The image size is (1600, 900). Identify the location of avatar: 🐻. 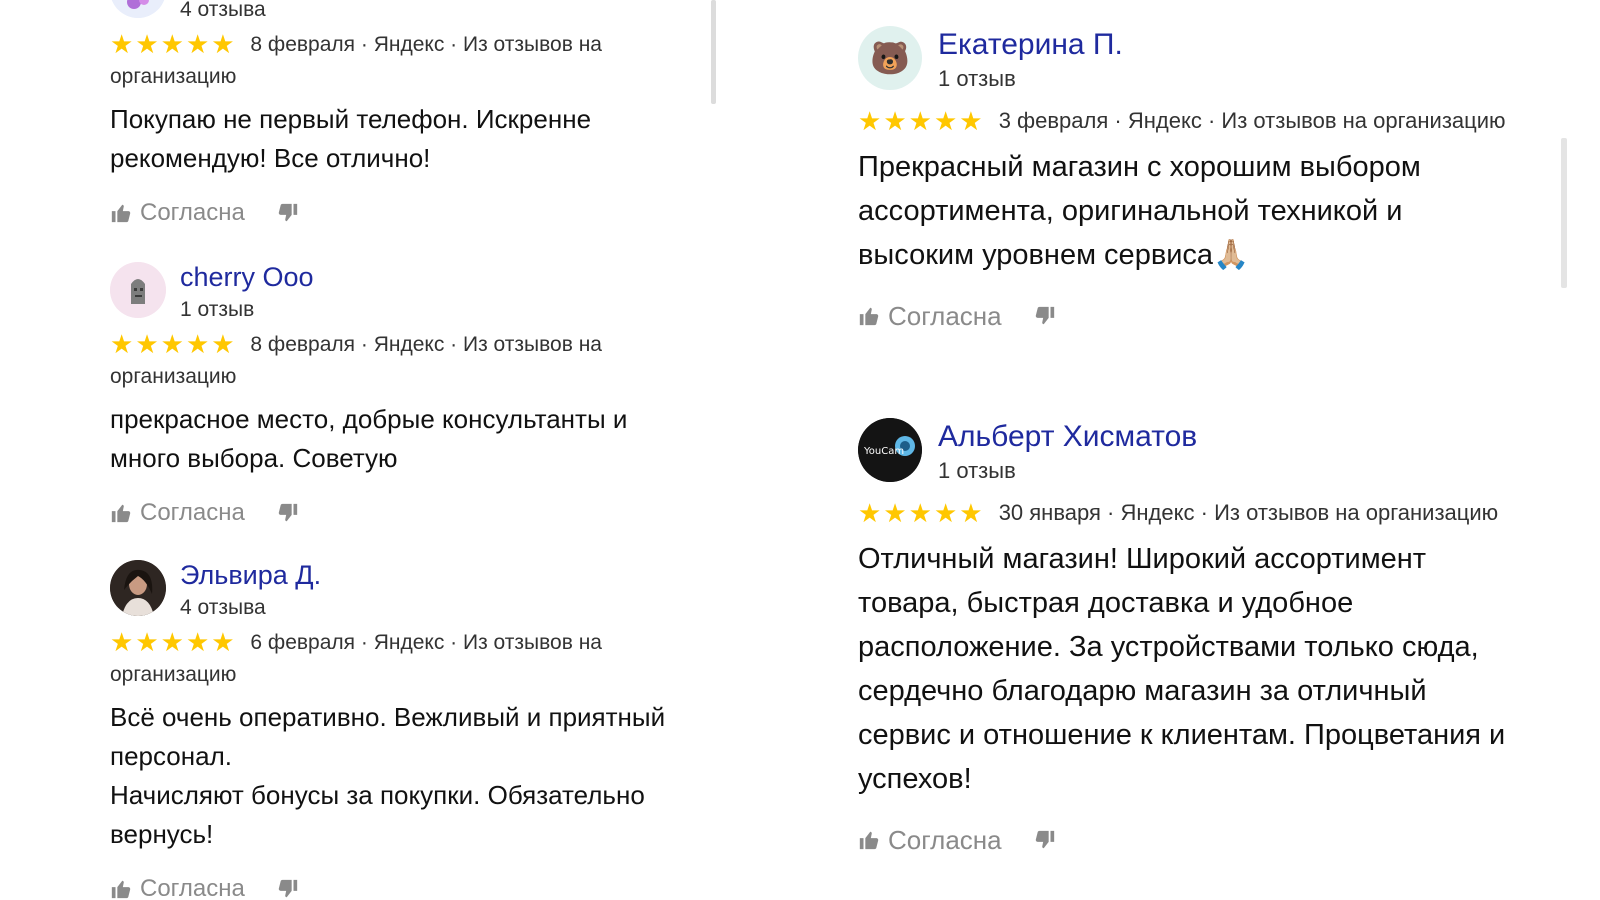
(890, 58).